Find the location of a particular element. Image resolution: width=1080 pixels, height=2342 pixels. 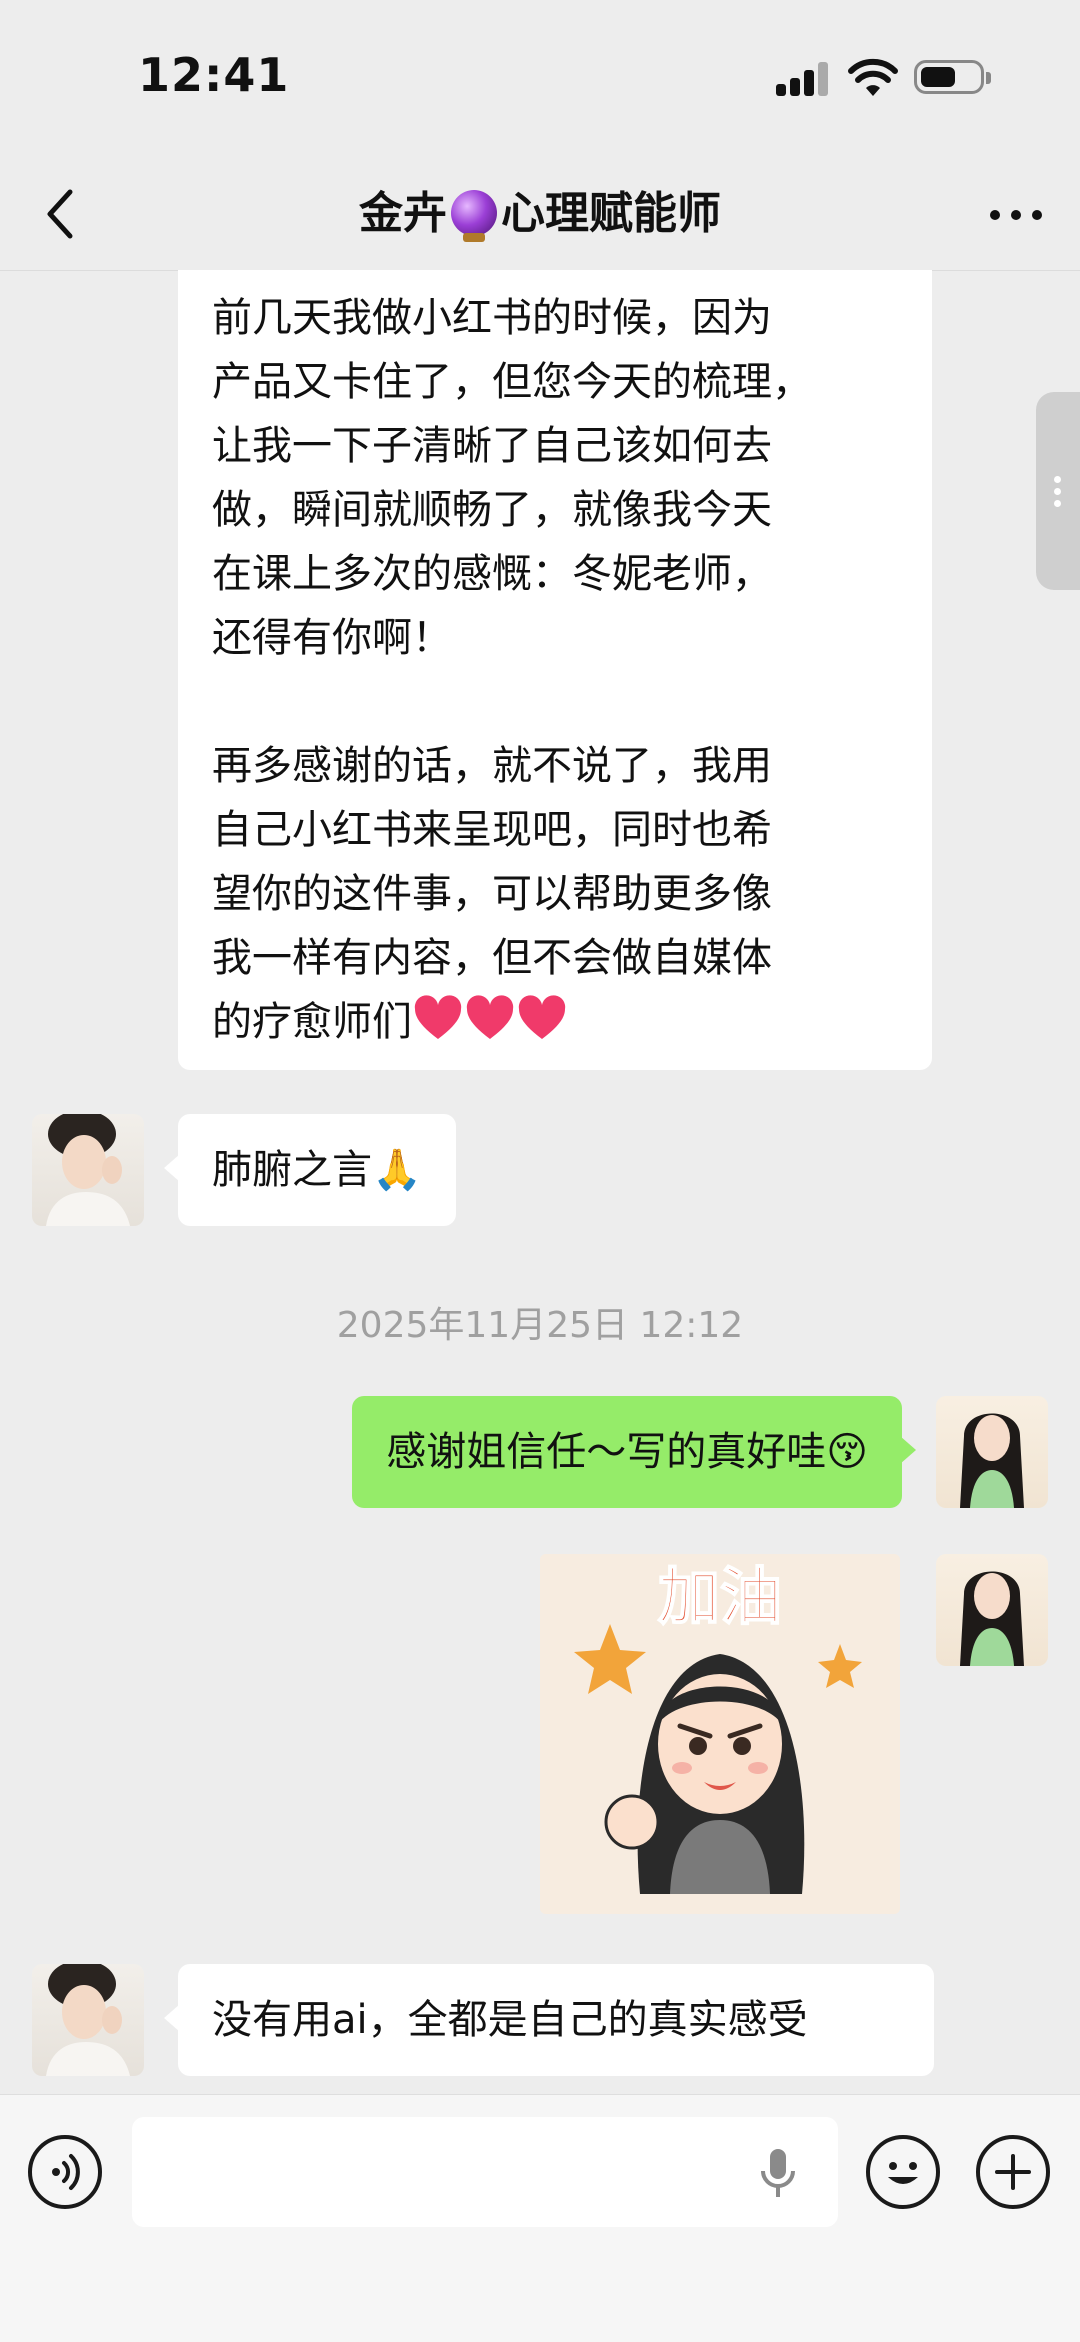

message-bubble-sent: 感谢姐信任～写的真好哇😚 is located at coordinates (634, 1452).